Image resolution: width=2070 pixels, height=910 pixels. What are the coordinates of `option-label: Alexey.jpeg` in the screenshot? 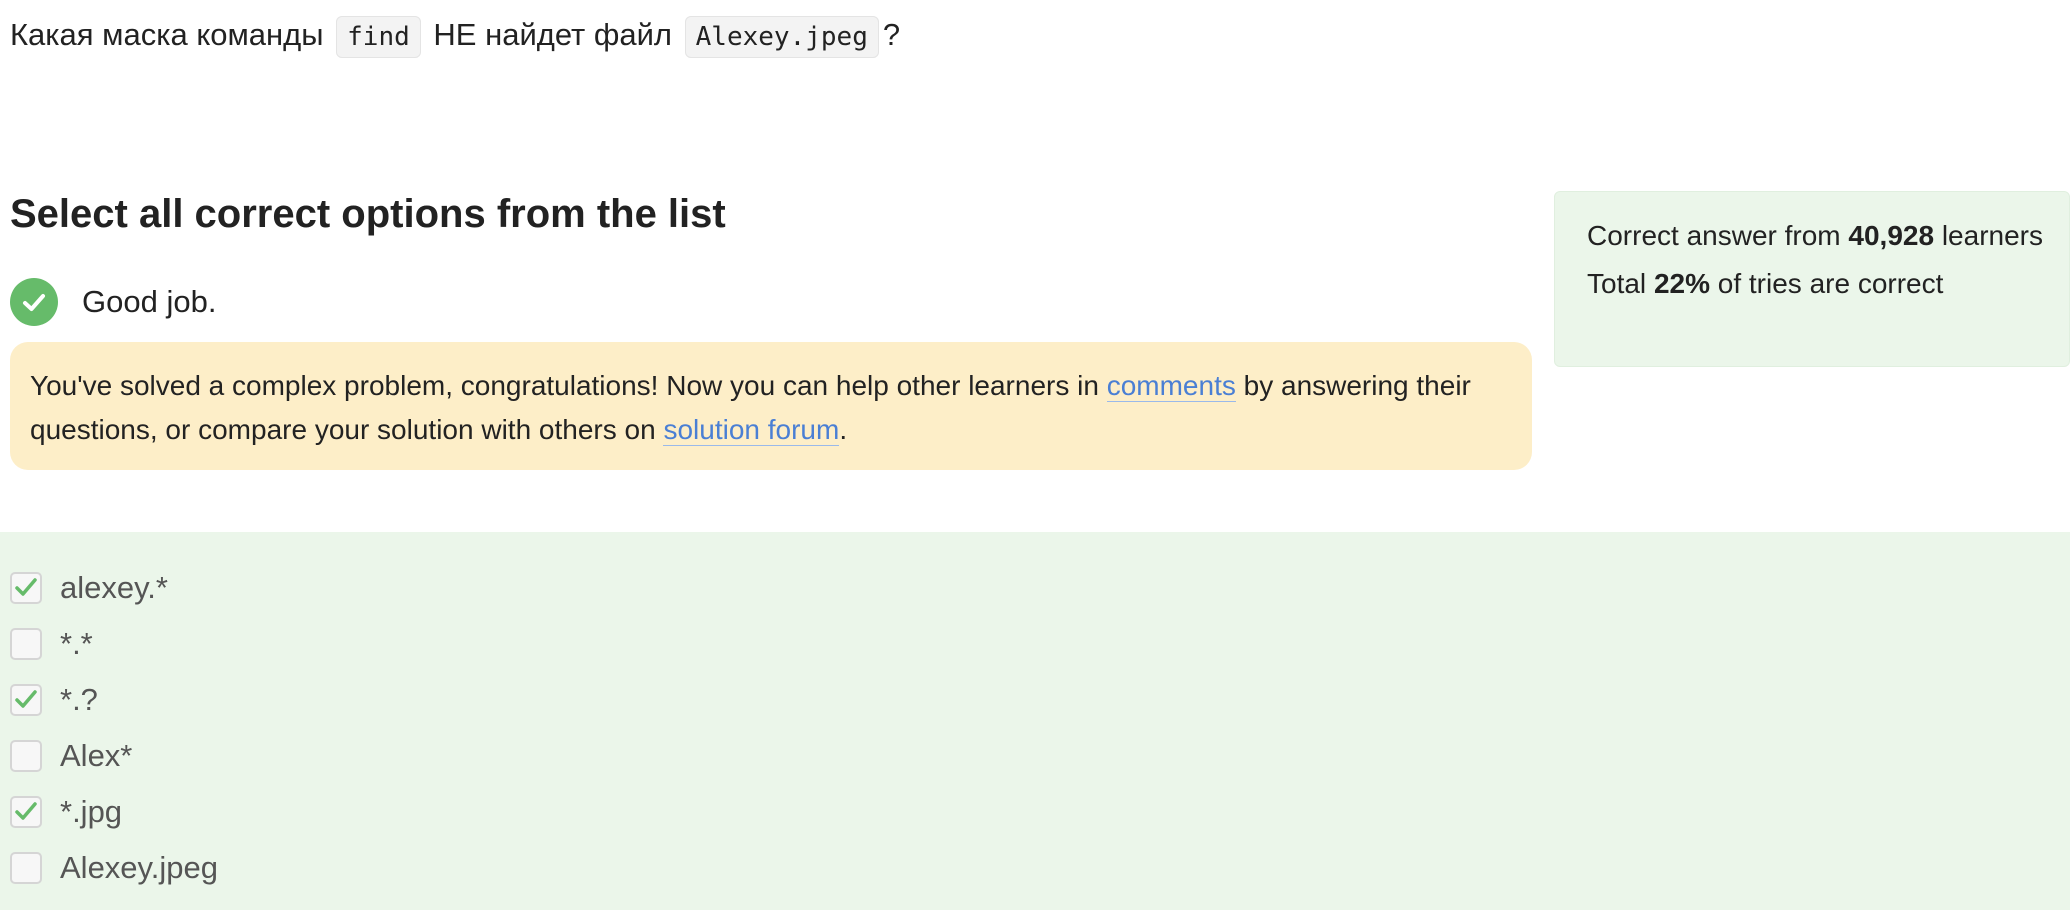 It's located at (139, 867).